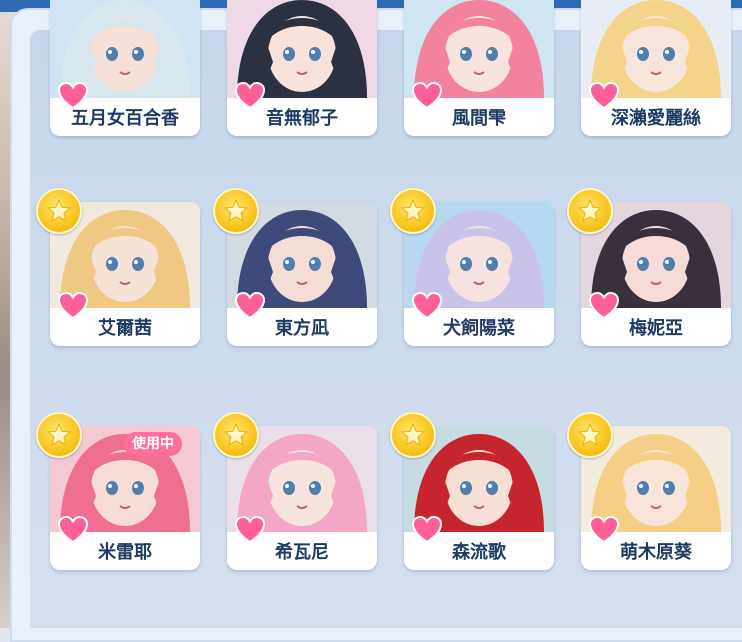  What do you see at coordinates (479, 68) in the screenshot?
I see `character-card: 風間雫` at bounding box center [479, 68].